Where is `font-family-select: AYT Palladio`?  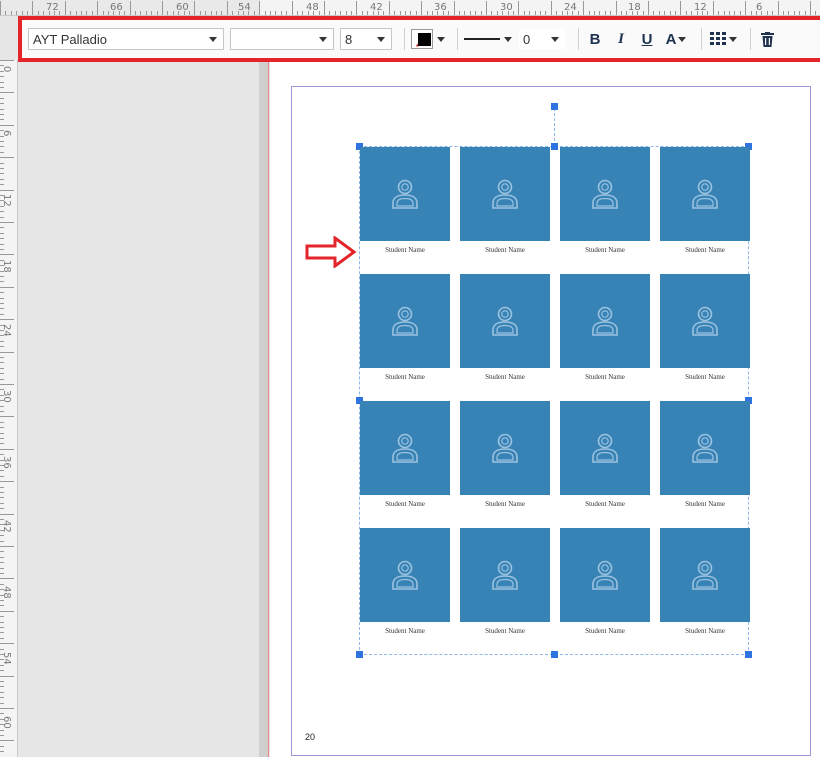
font-family-select: AYT Palladio is located at coordinates (126, 39).